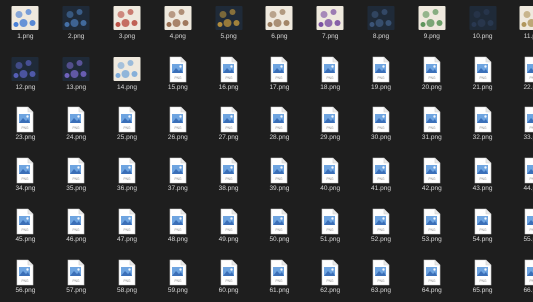 The image size is (533, 302). Describe the element at coordinates (330, 279) in the screenshot. I see `file-item: PNG 62.png` at that location.